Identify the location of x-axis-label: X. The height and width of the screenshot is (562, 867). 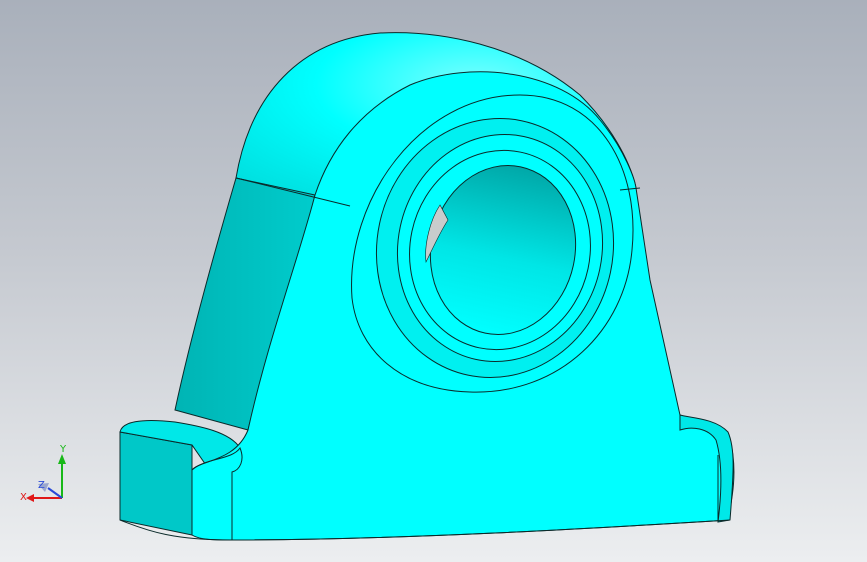
(23, 497).